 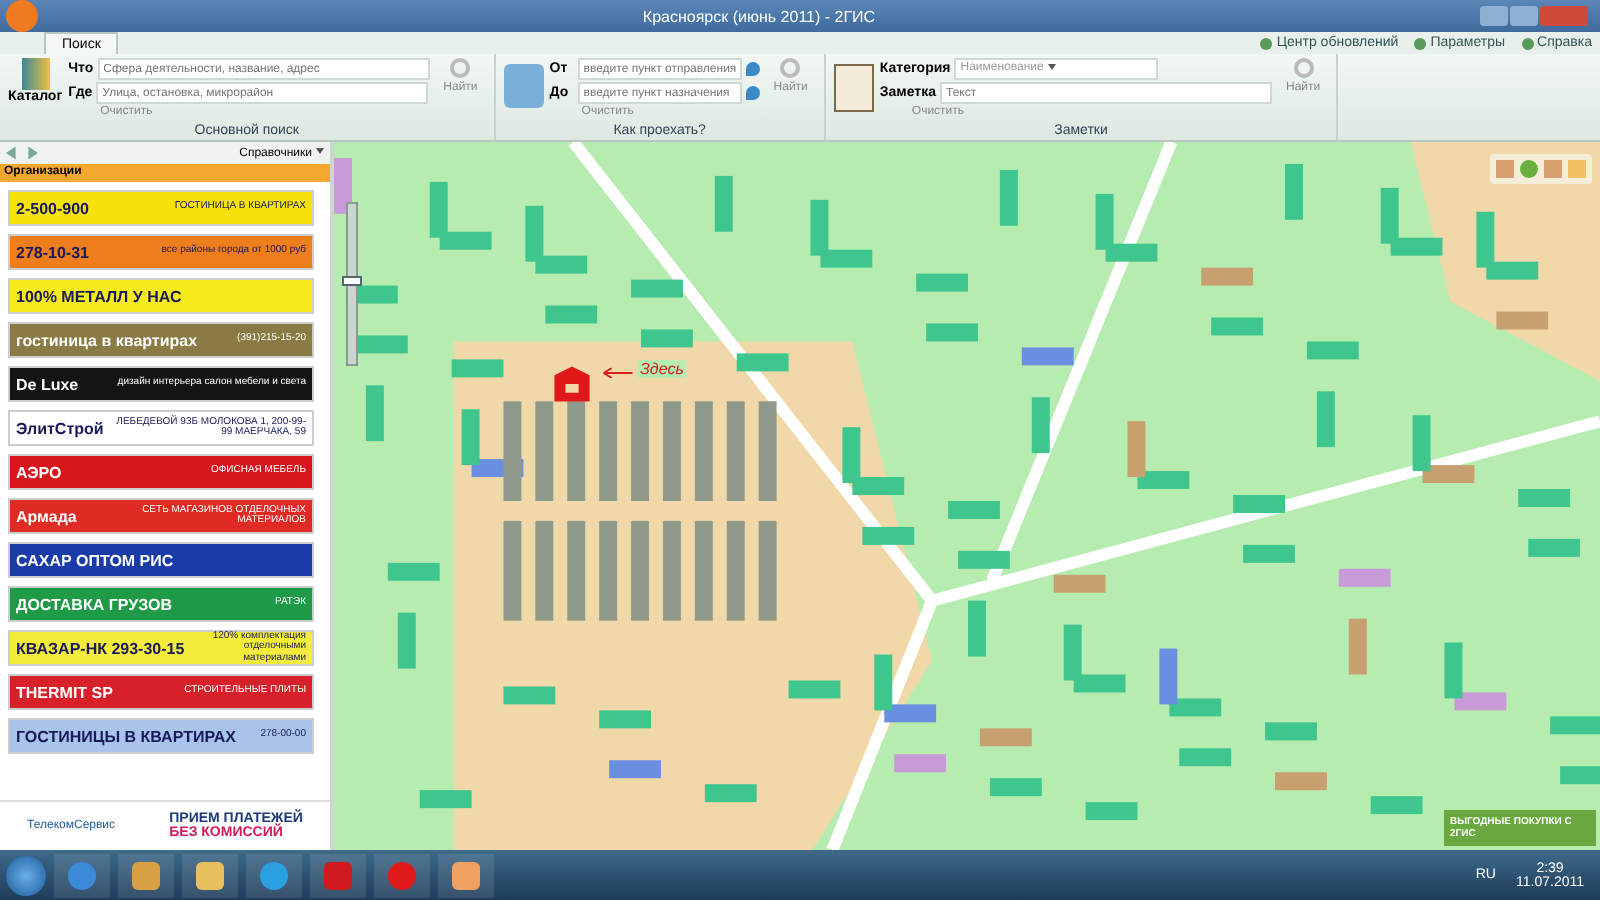 What do you see at coordinates (662, 369) in the screenshot?
I see `map-annotation: Здесь` at bounding box center [662, 369].